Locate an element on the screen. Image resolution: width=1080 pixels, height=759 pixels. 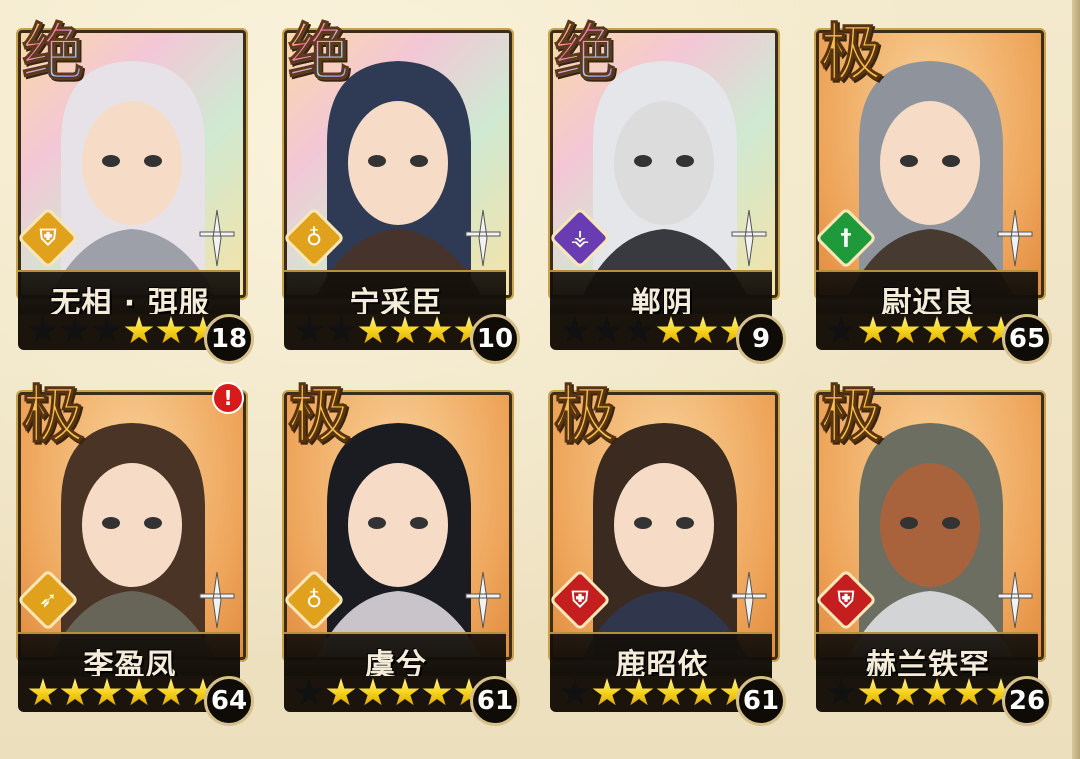
hero-card: 极 ➶ 李盈凤 64! is located at coordinates (135, 552).